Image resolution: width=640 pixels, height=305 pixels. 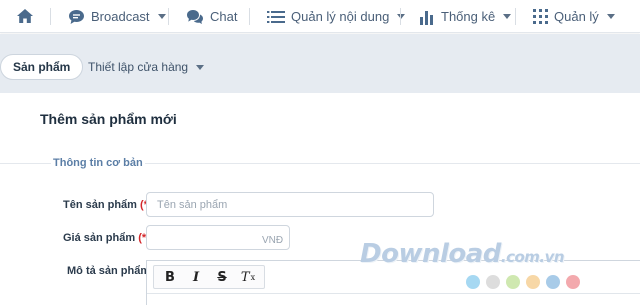 What do you see at coordinates (120, 16) in the screenshot?
I see `nav-broadcast-label: Broadcast` at bounding box center [120, 16].